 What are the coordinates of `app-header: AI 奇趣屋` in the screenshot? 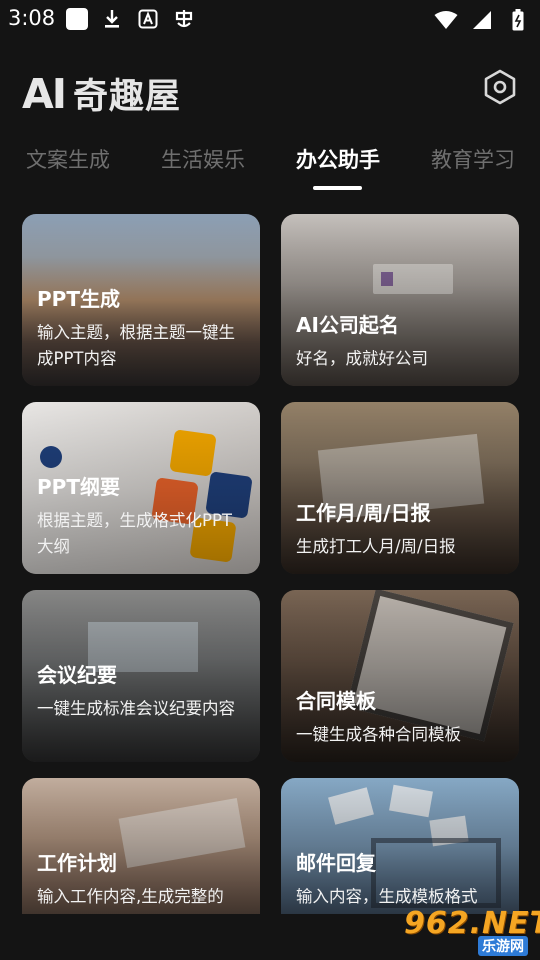 It's located at (270, 90).